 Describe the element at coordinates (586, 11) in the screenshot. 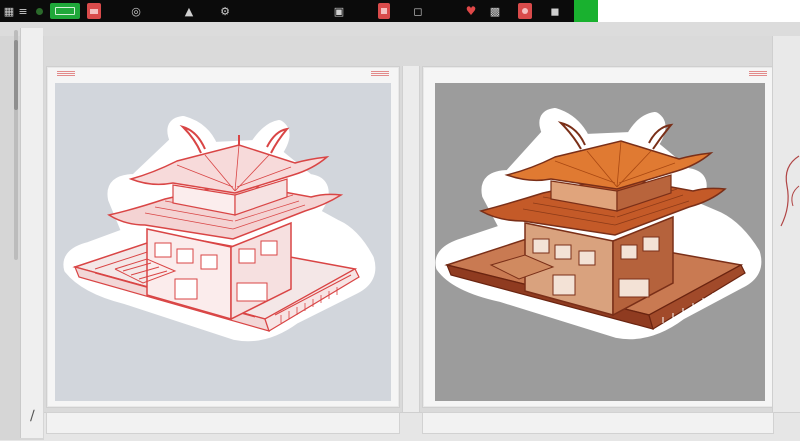

I see `active-indicator` at that location.